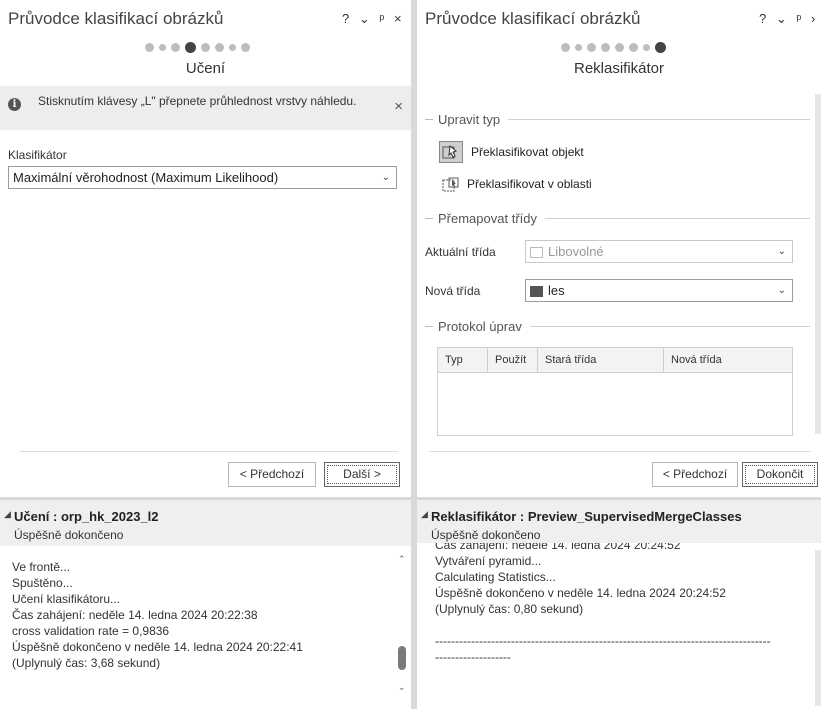 The width and height of the screenshot is (821, 709). I want to click on log-line: cross validation rate = 0,9836, so click(91, 631).